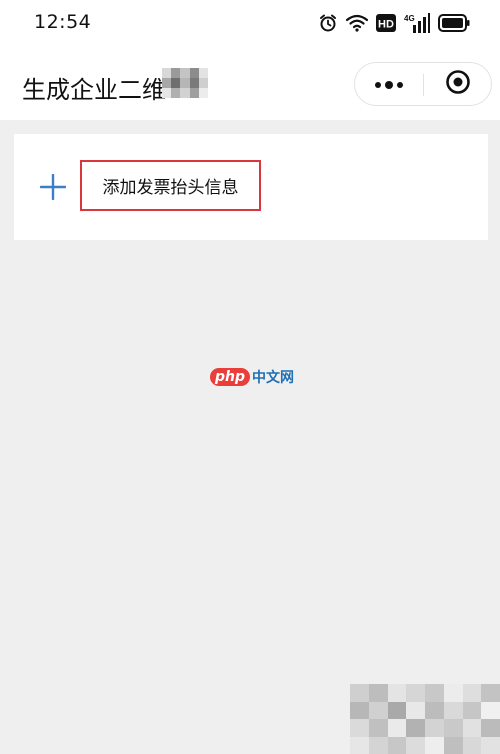 This screenshot has height=754, width=500. What do you see at coordinates (328, 23) in the screenshot?
I see `alarm-icon` at bounding box center [328, 23].